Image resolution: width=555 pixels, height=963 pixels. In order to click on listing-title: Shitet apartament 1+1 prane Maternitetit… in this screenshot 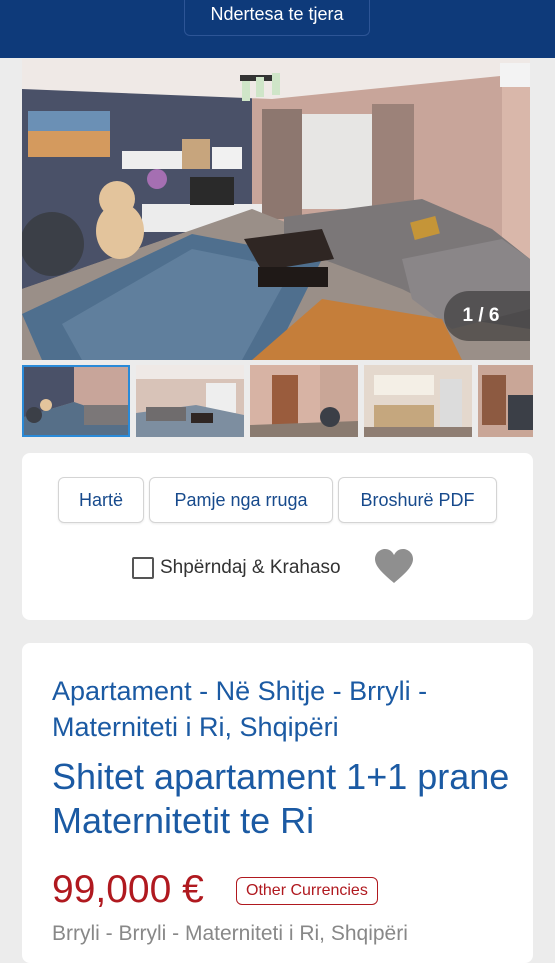, I will do `click(281, 798)`.